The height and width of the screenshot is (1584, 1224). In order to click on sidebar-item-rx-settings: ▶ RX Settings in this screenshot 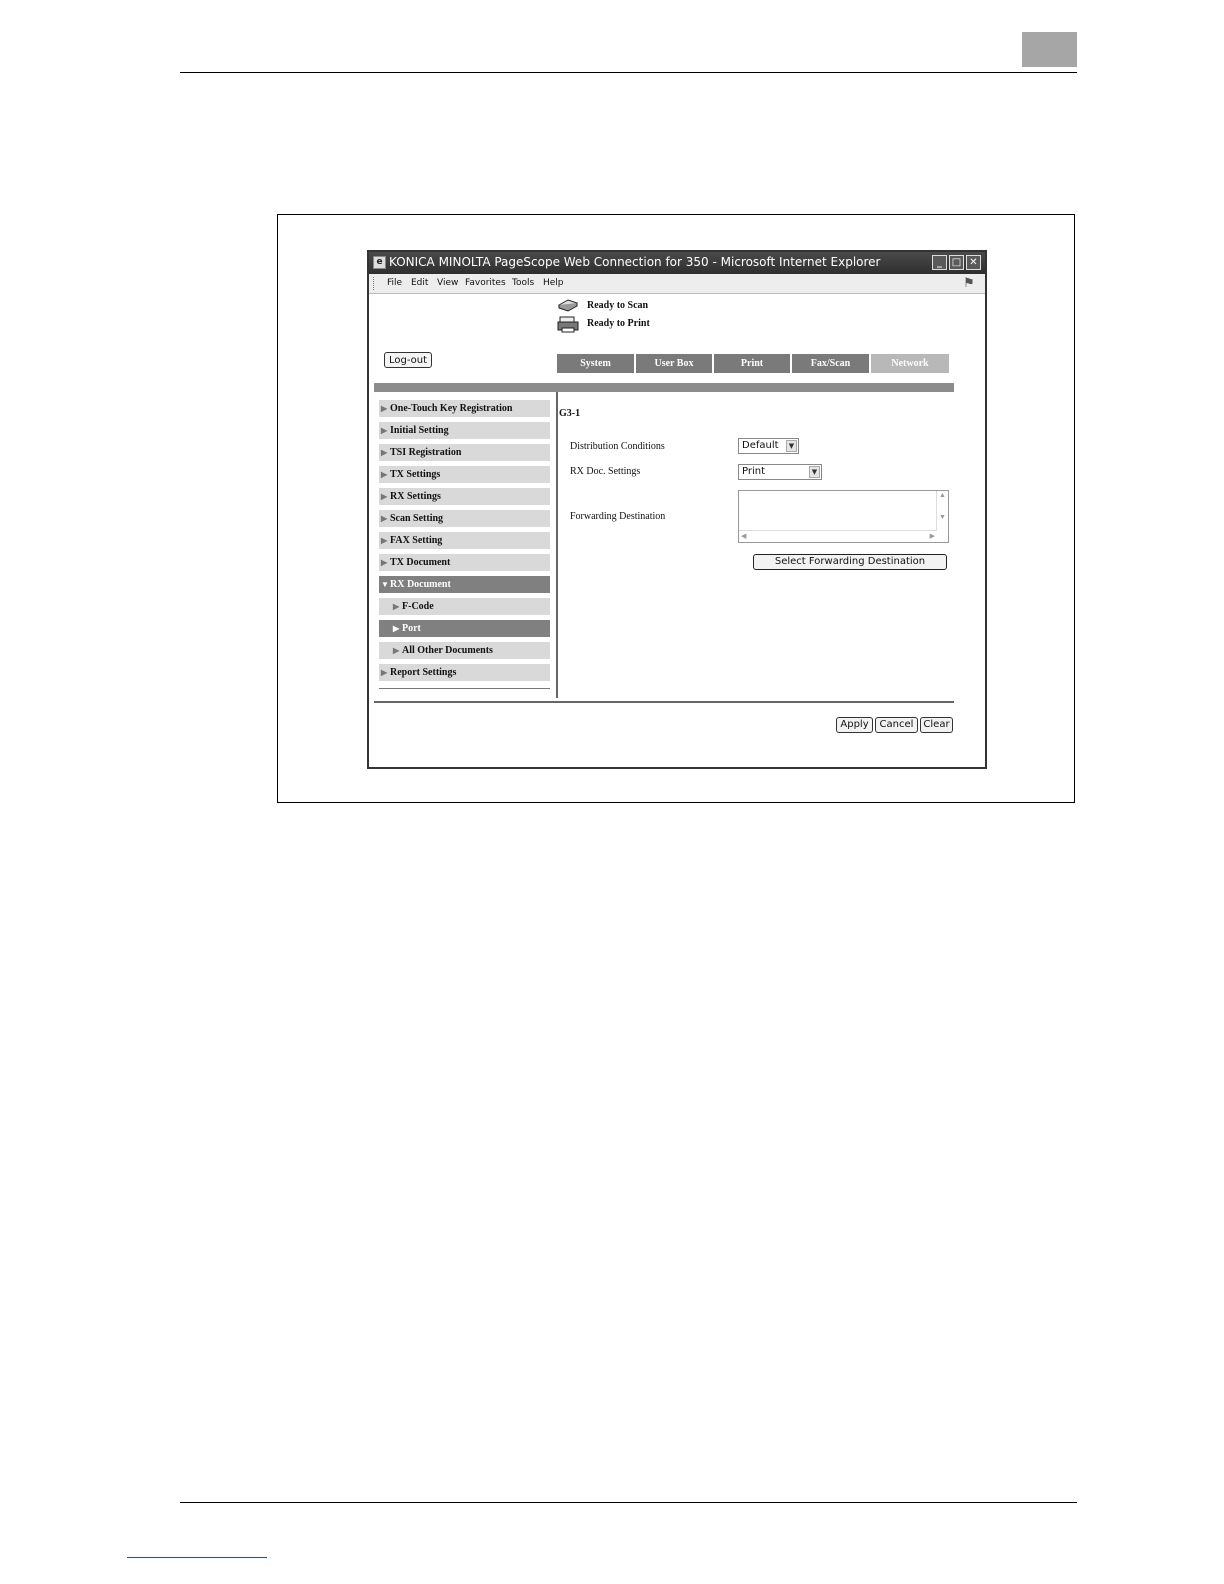, I will do `click(464, 496)`.